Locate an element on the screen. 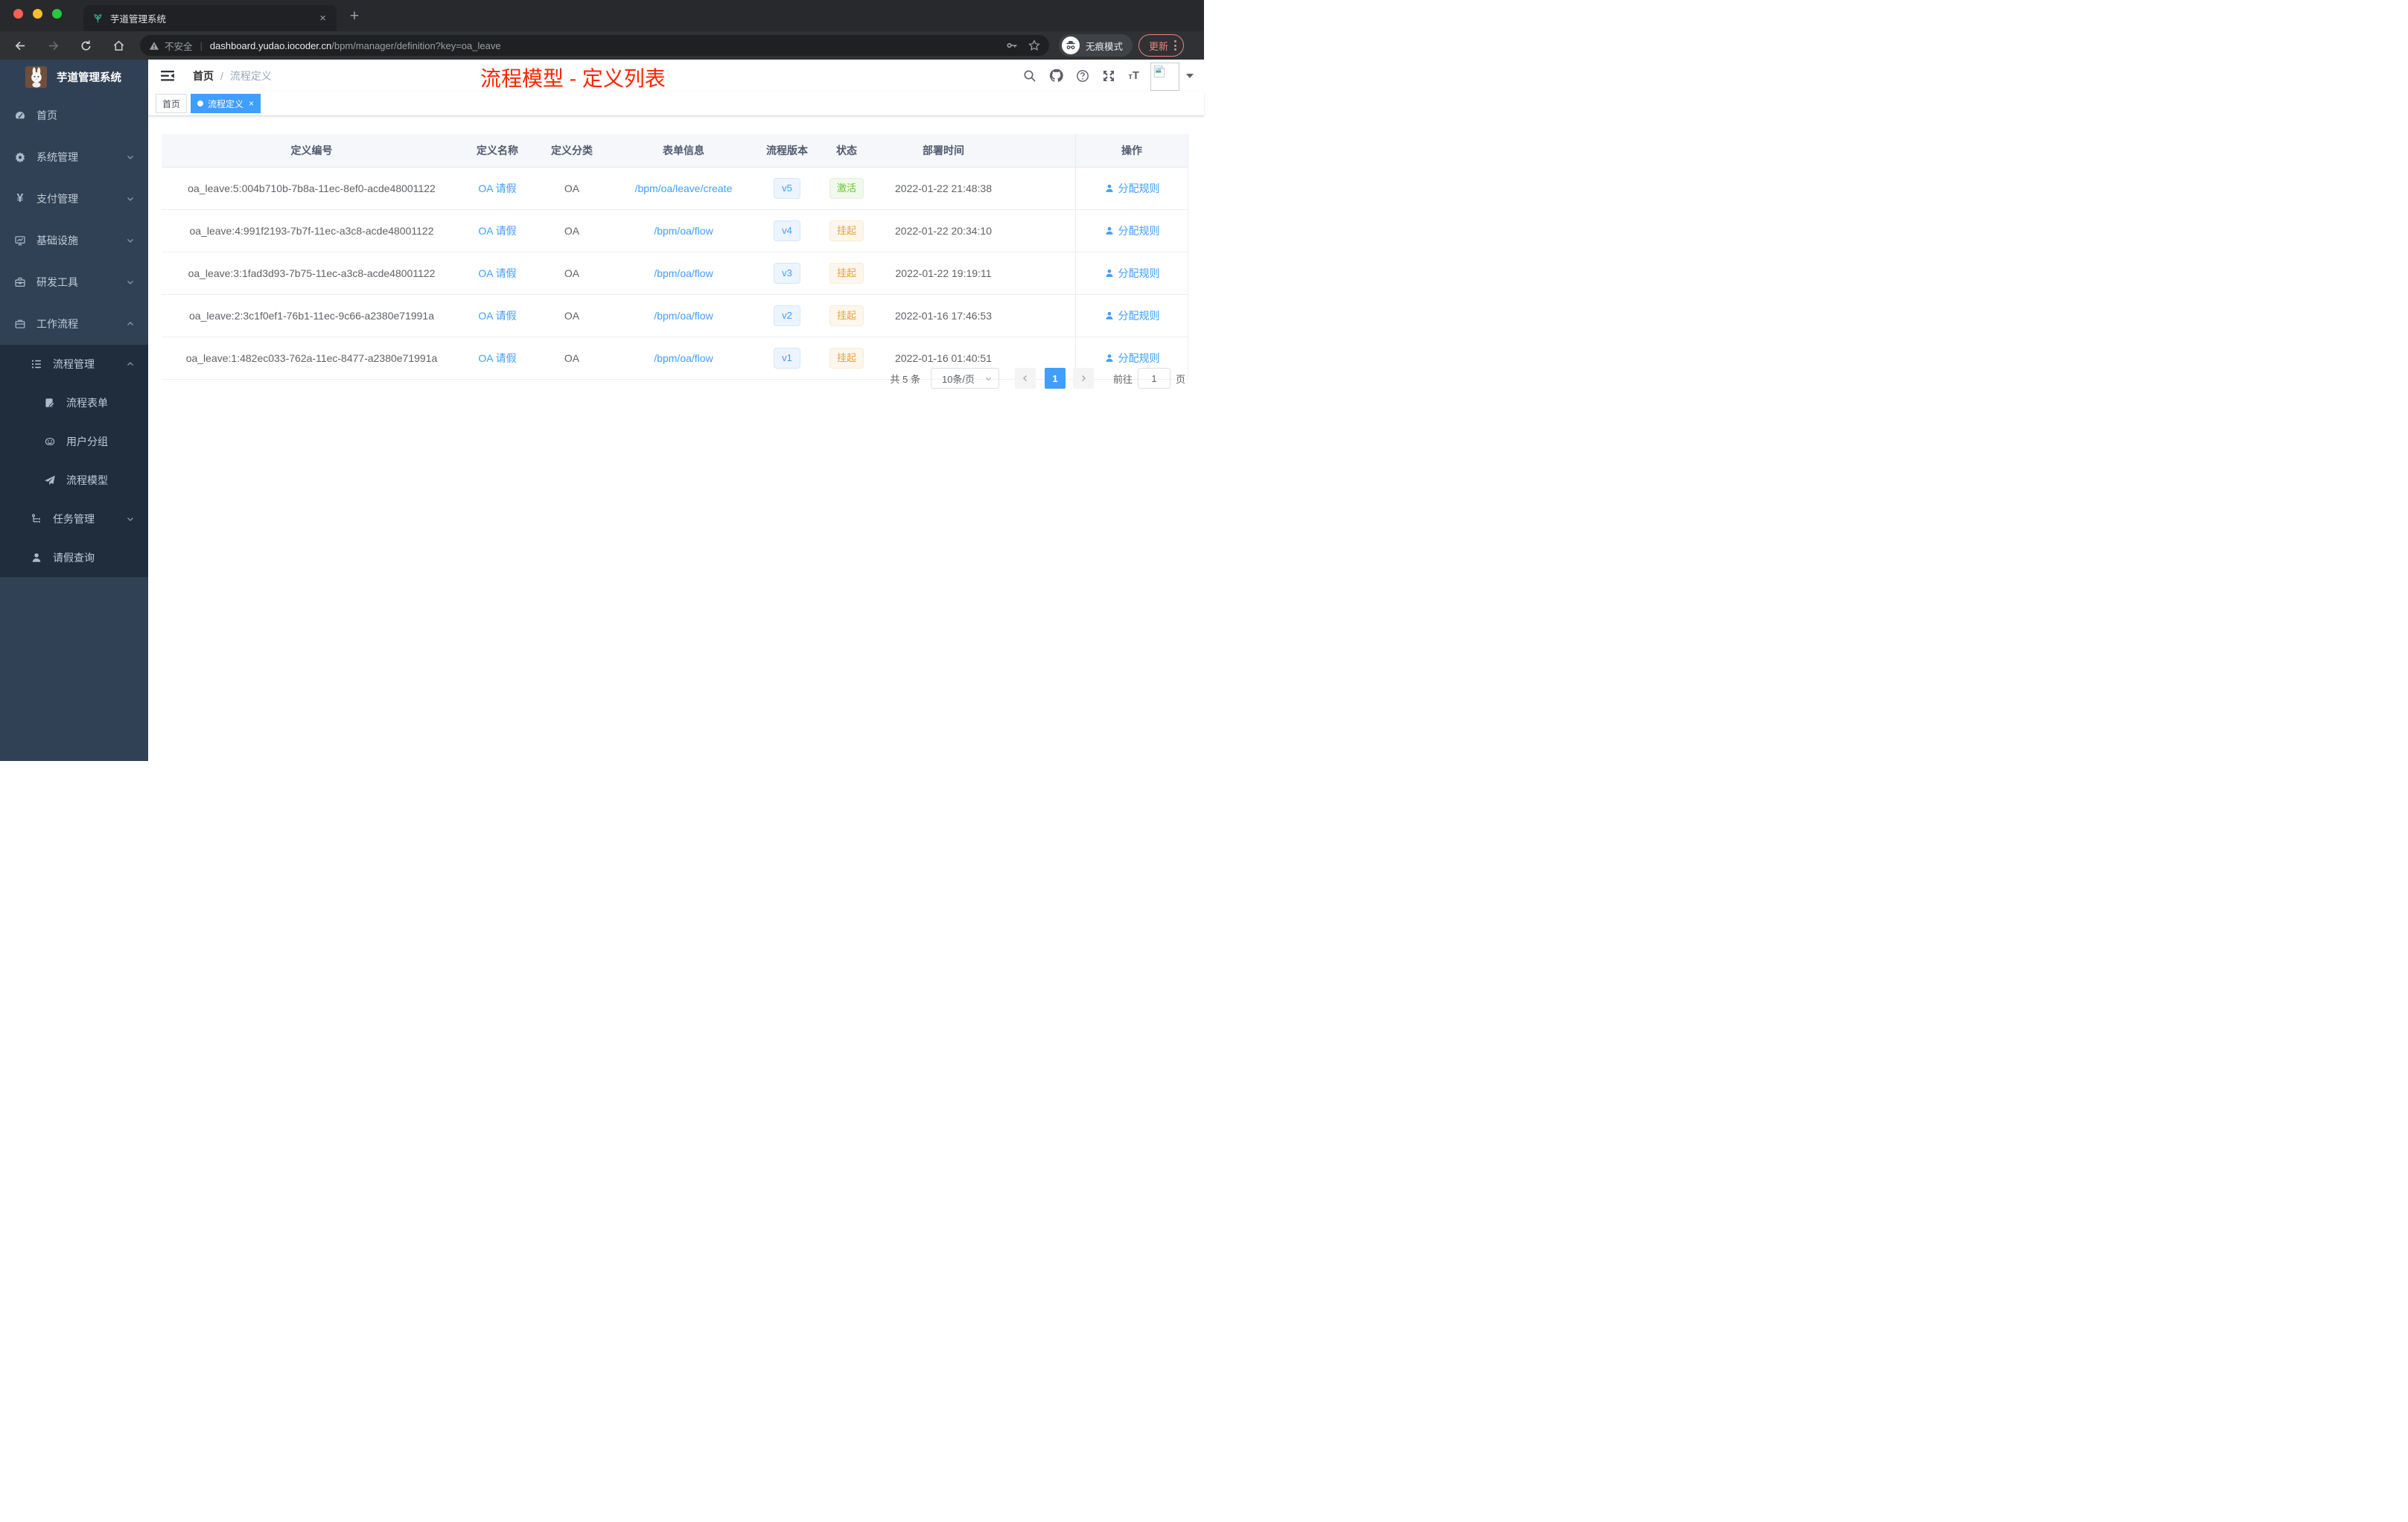 The image size is (2408, 1522). goto-unit: 页 is located at coordinates (1180, 379).